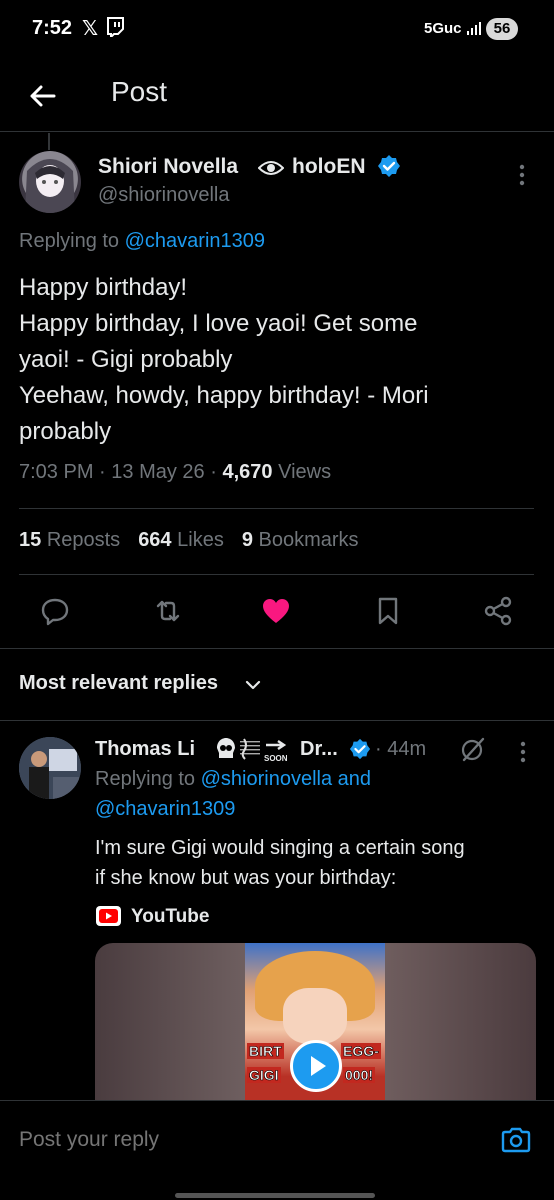 The width and height of the screenshot is (554, 1200). What do you see at coordinates (474, 28) in the screenshot?
I see `signal-icon` at bounding box center [474, 28].